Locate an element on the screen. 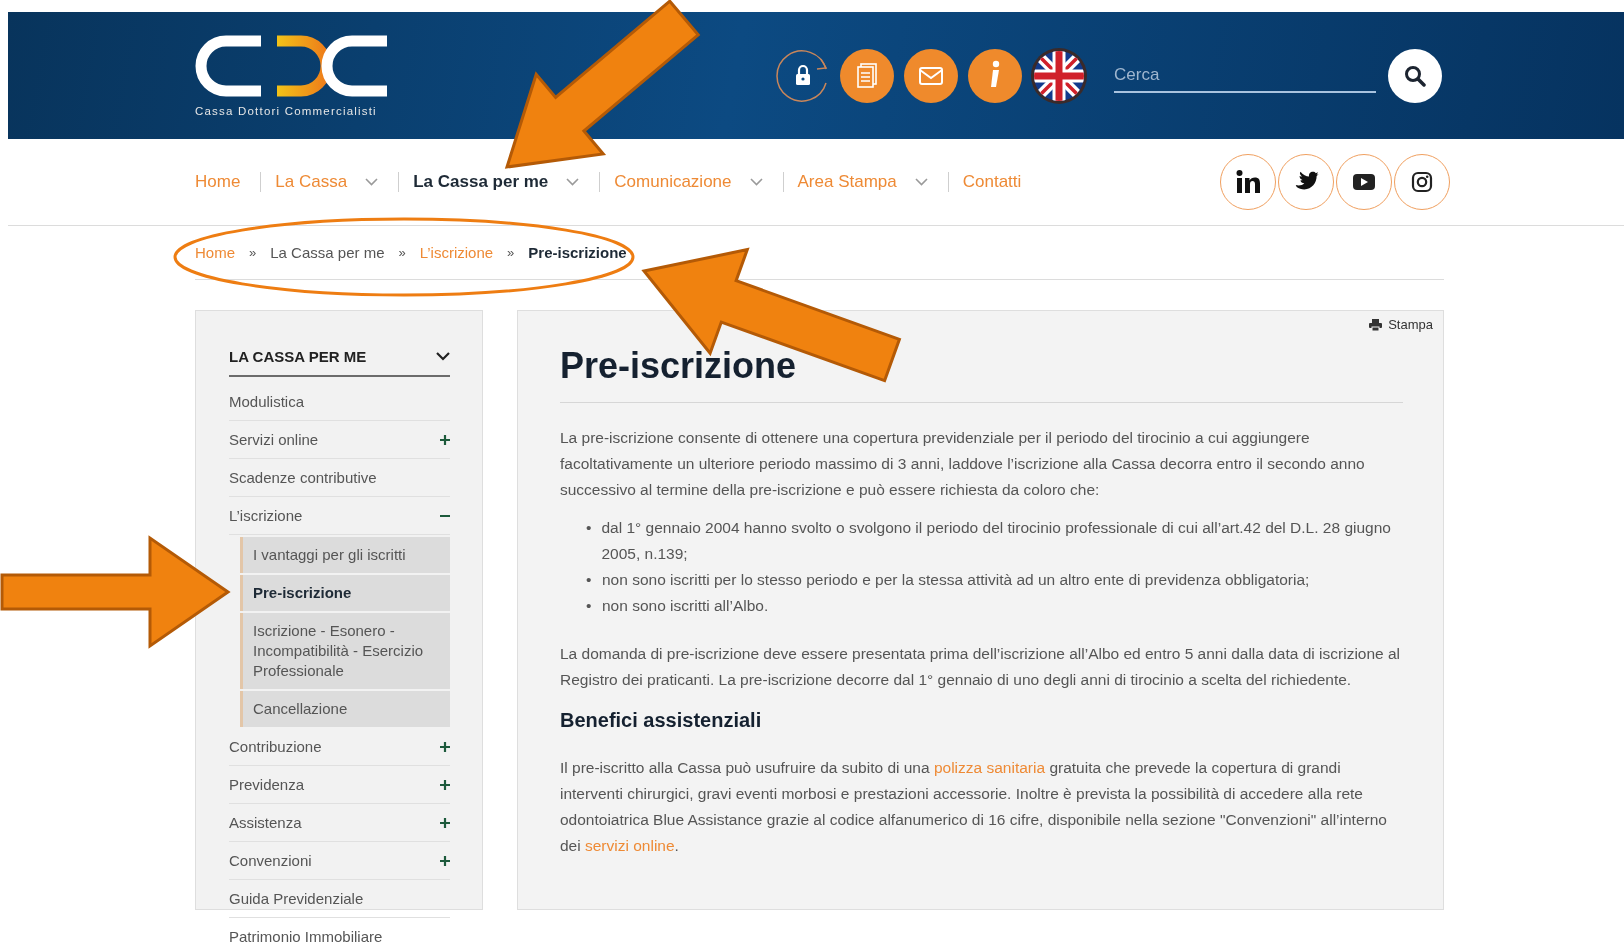  sidebar-item-label: L’iscrizione is located at coordinates (266, 515).